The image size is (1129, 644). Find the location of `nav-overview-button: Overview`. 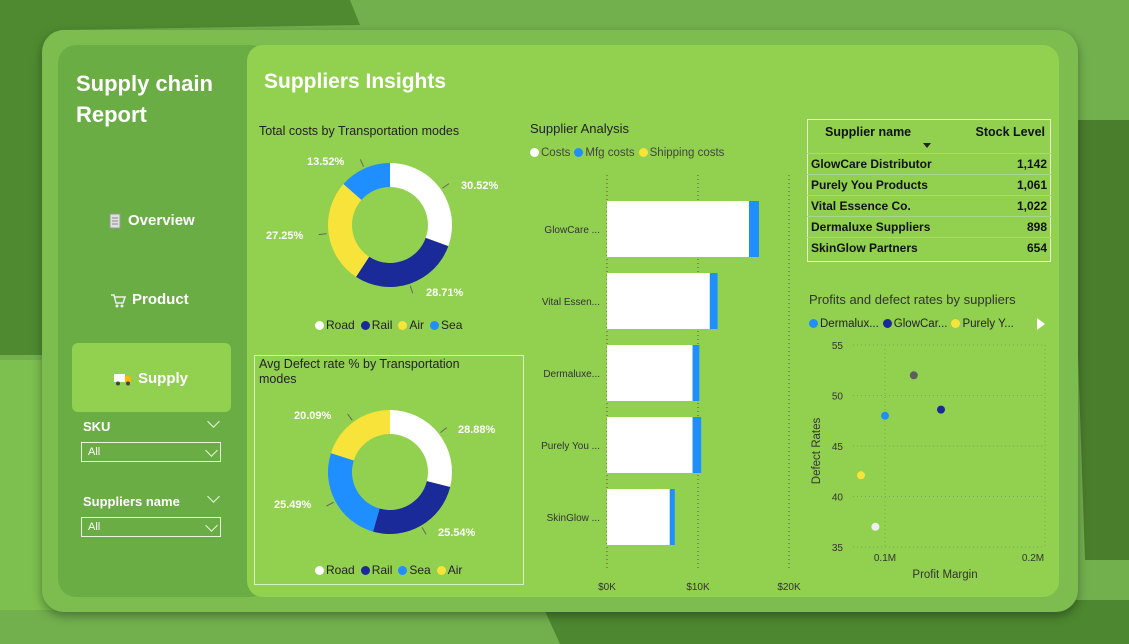

nav-overview-button: Overview is located at coordinates (151, 220).